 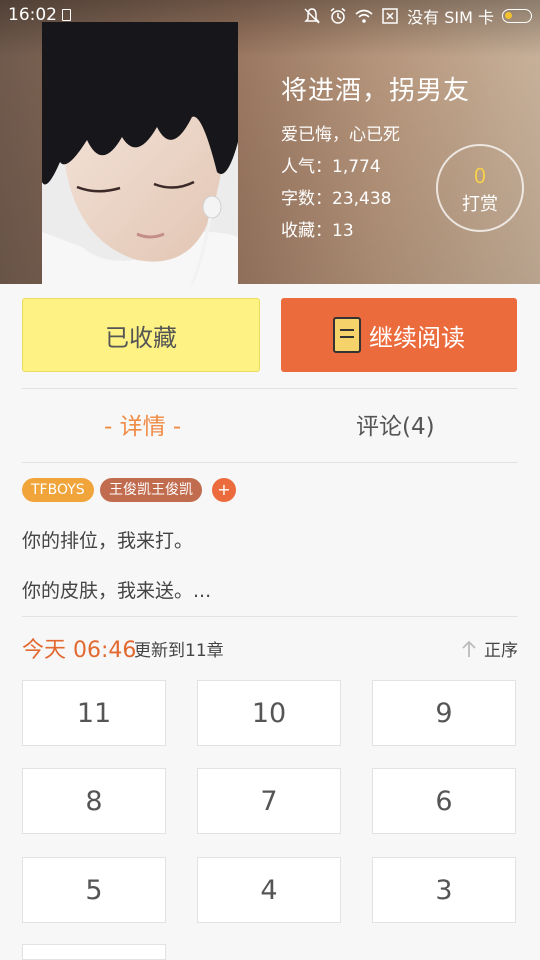 What do you see at coordinates (141, 337) in the screenshot?
I see `favorited-label: 已收藏` at bounding box center [141, 337].